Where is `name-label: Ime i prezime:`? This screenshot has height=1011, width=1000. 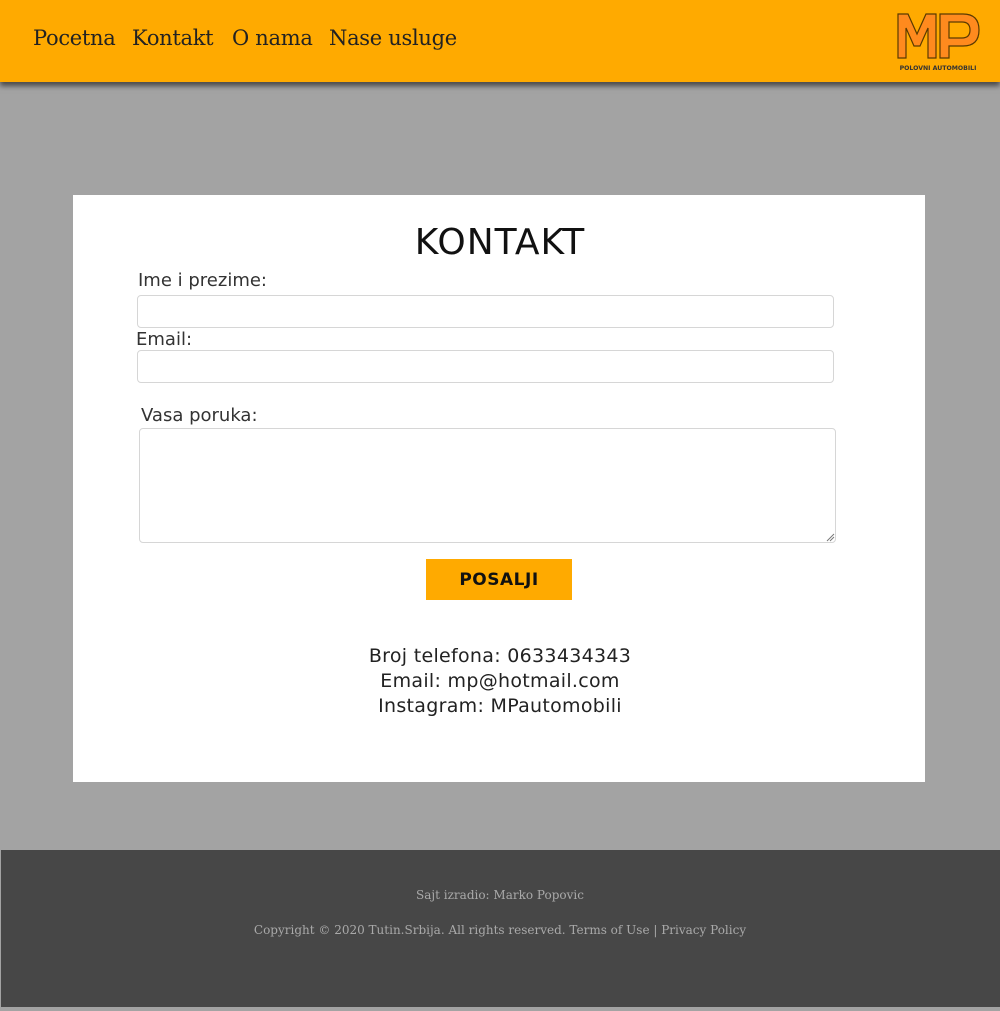 name-label: Ime i prezime: is located at coordinates (202, 280).